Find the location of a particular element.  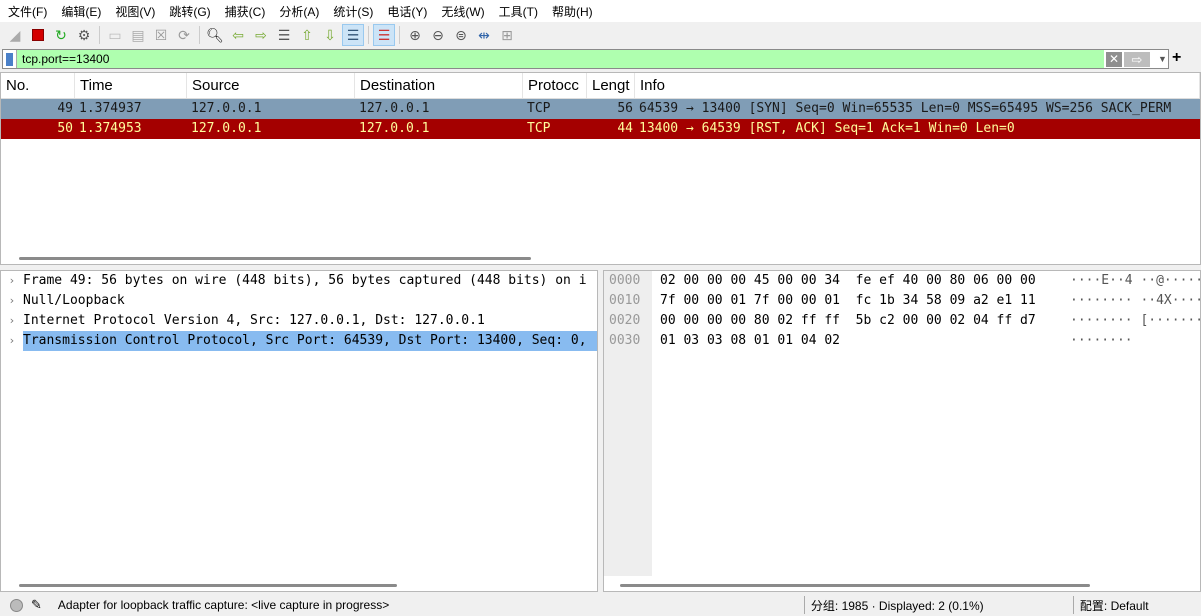

packet-time: 1.374937 is located at coordinates (110, 108).